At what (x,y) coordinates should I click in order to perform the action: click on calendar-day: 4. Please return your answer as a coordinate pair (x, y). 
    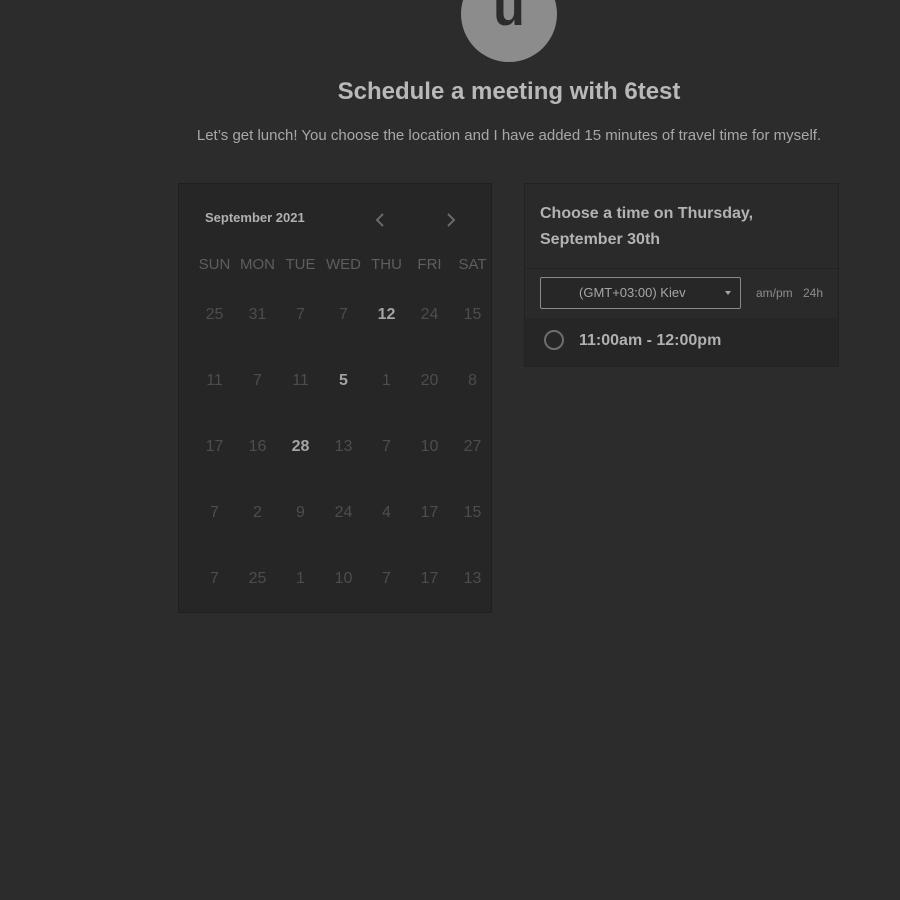
    Looking at the image, I should click on (386, 512).